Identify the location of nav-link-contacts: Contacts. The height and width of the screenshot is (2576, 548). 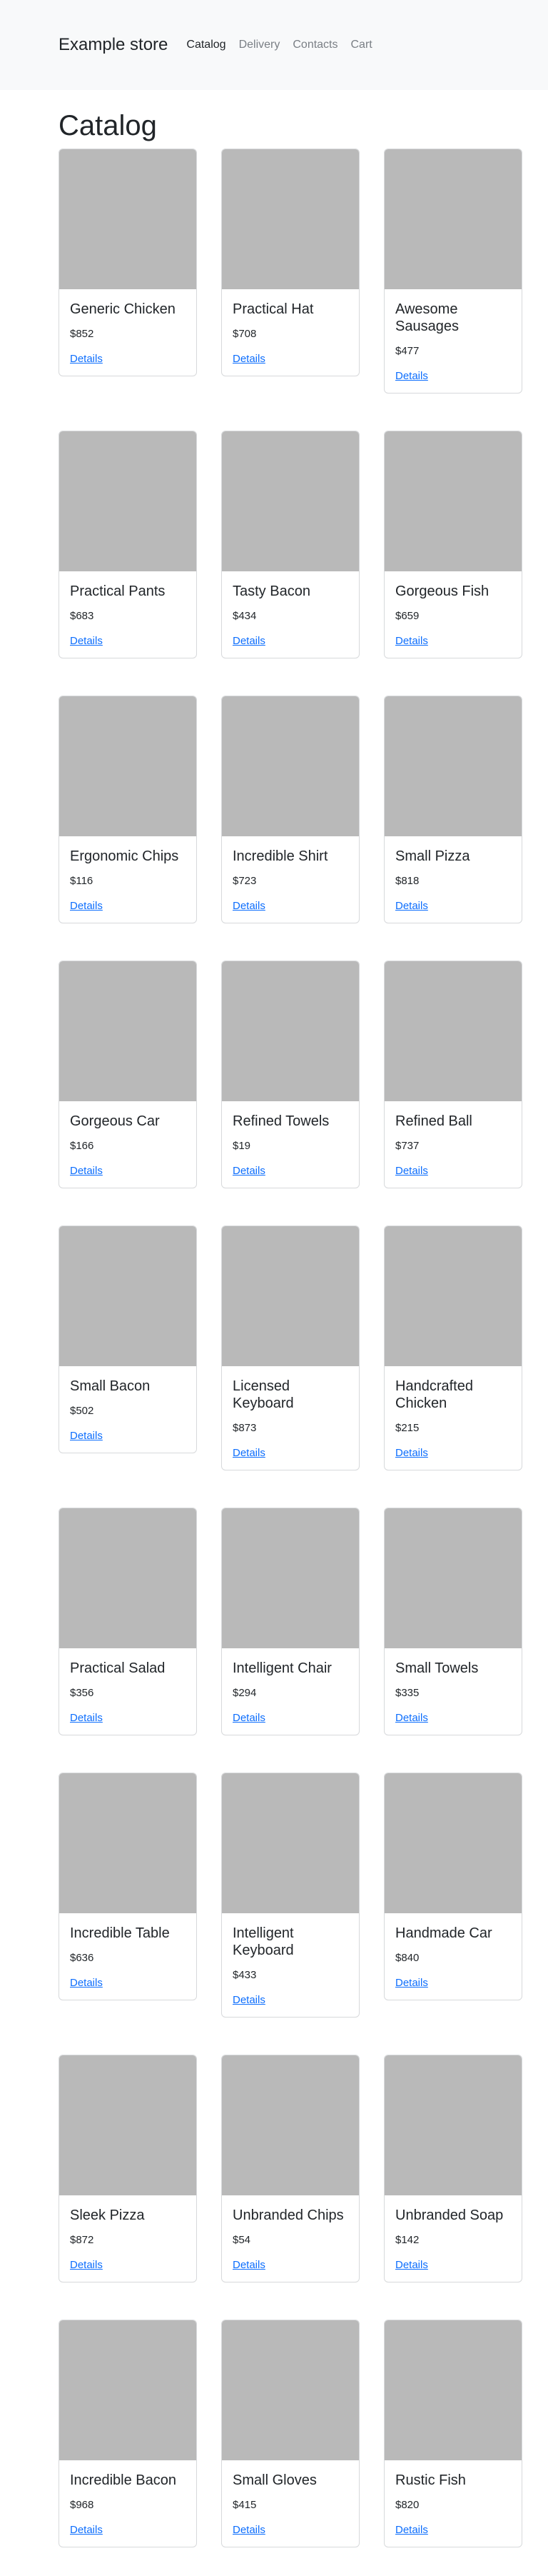
(315, 45).